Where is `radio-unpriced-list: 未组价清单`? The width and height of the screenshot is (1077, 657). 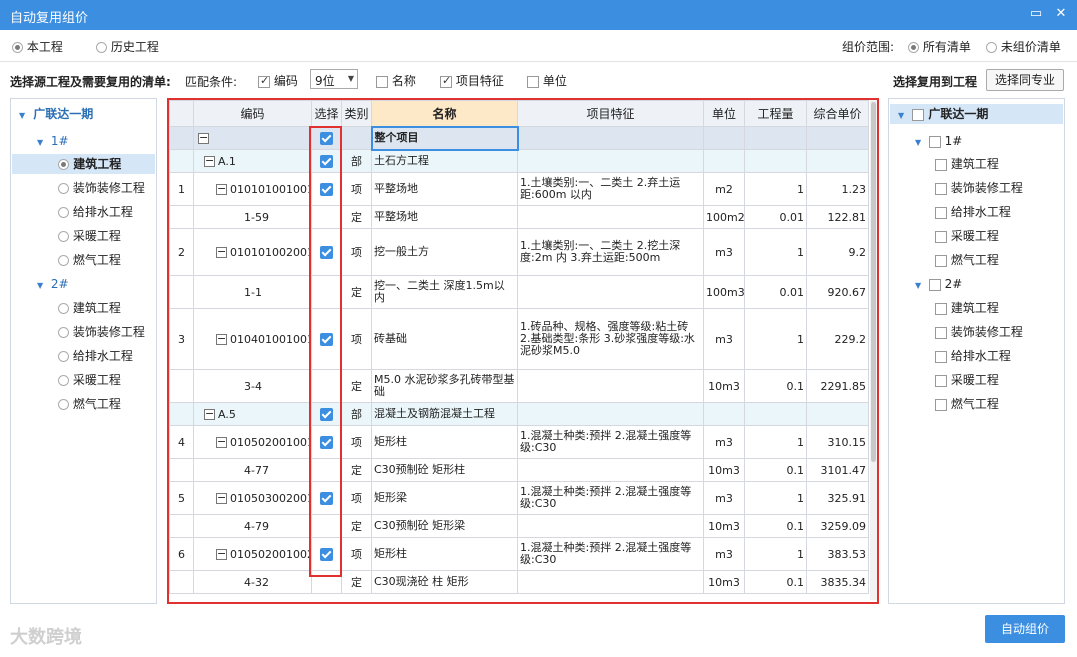
radio-unpriced-list: 未组价清单 is located at coordinates (1023, 46).